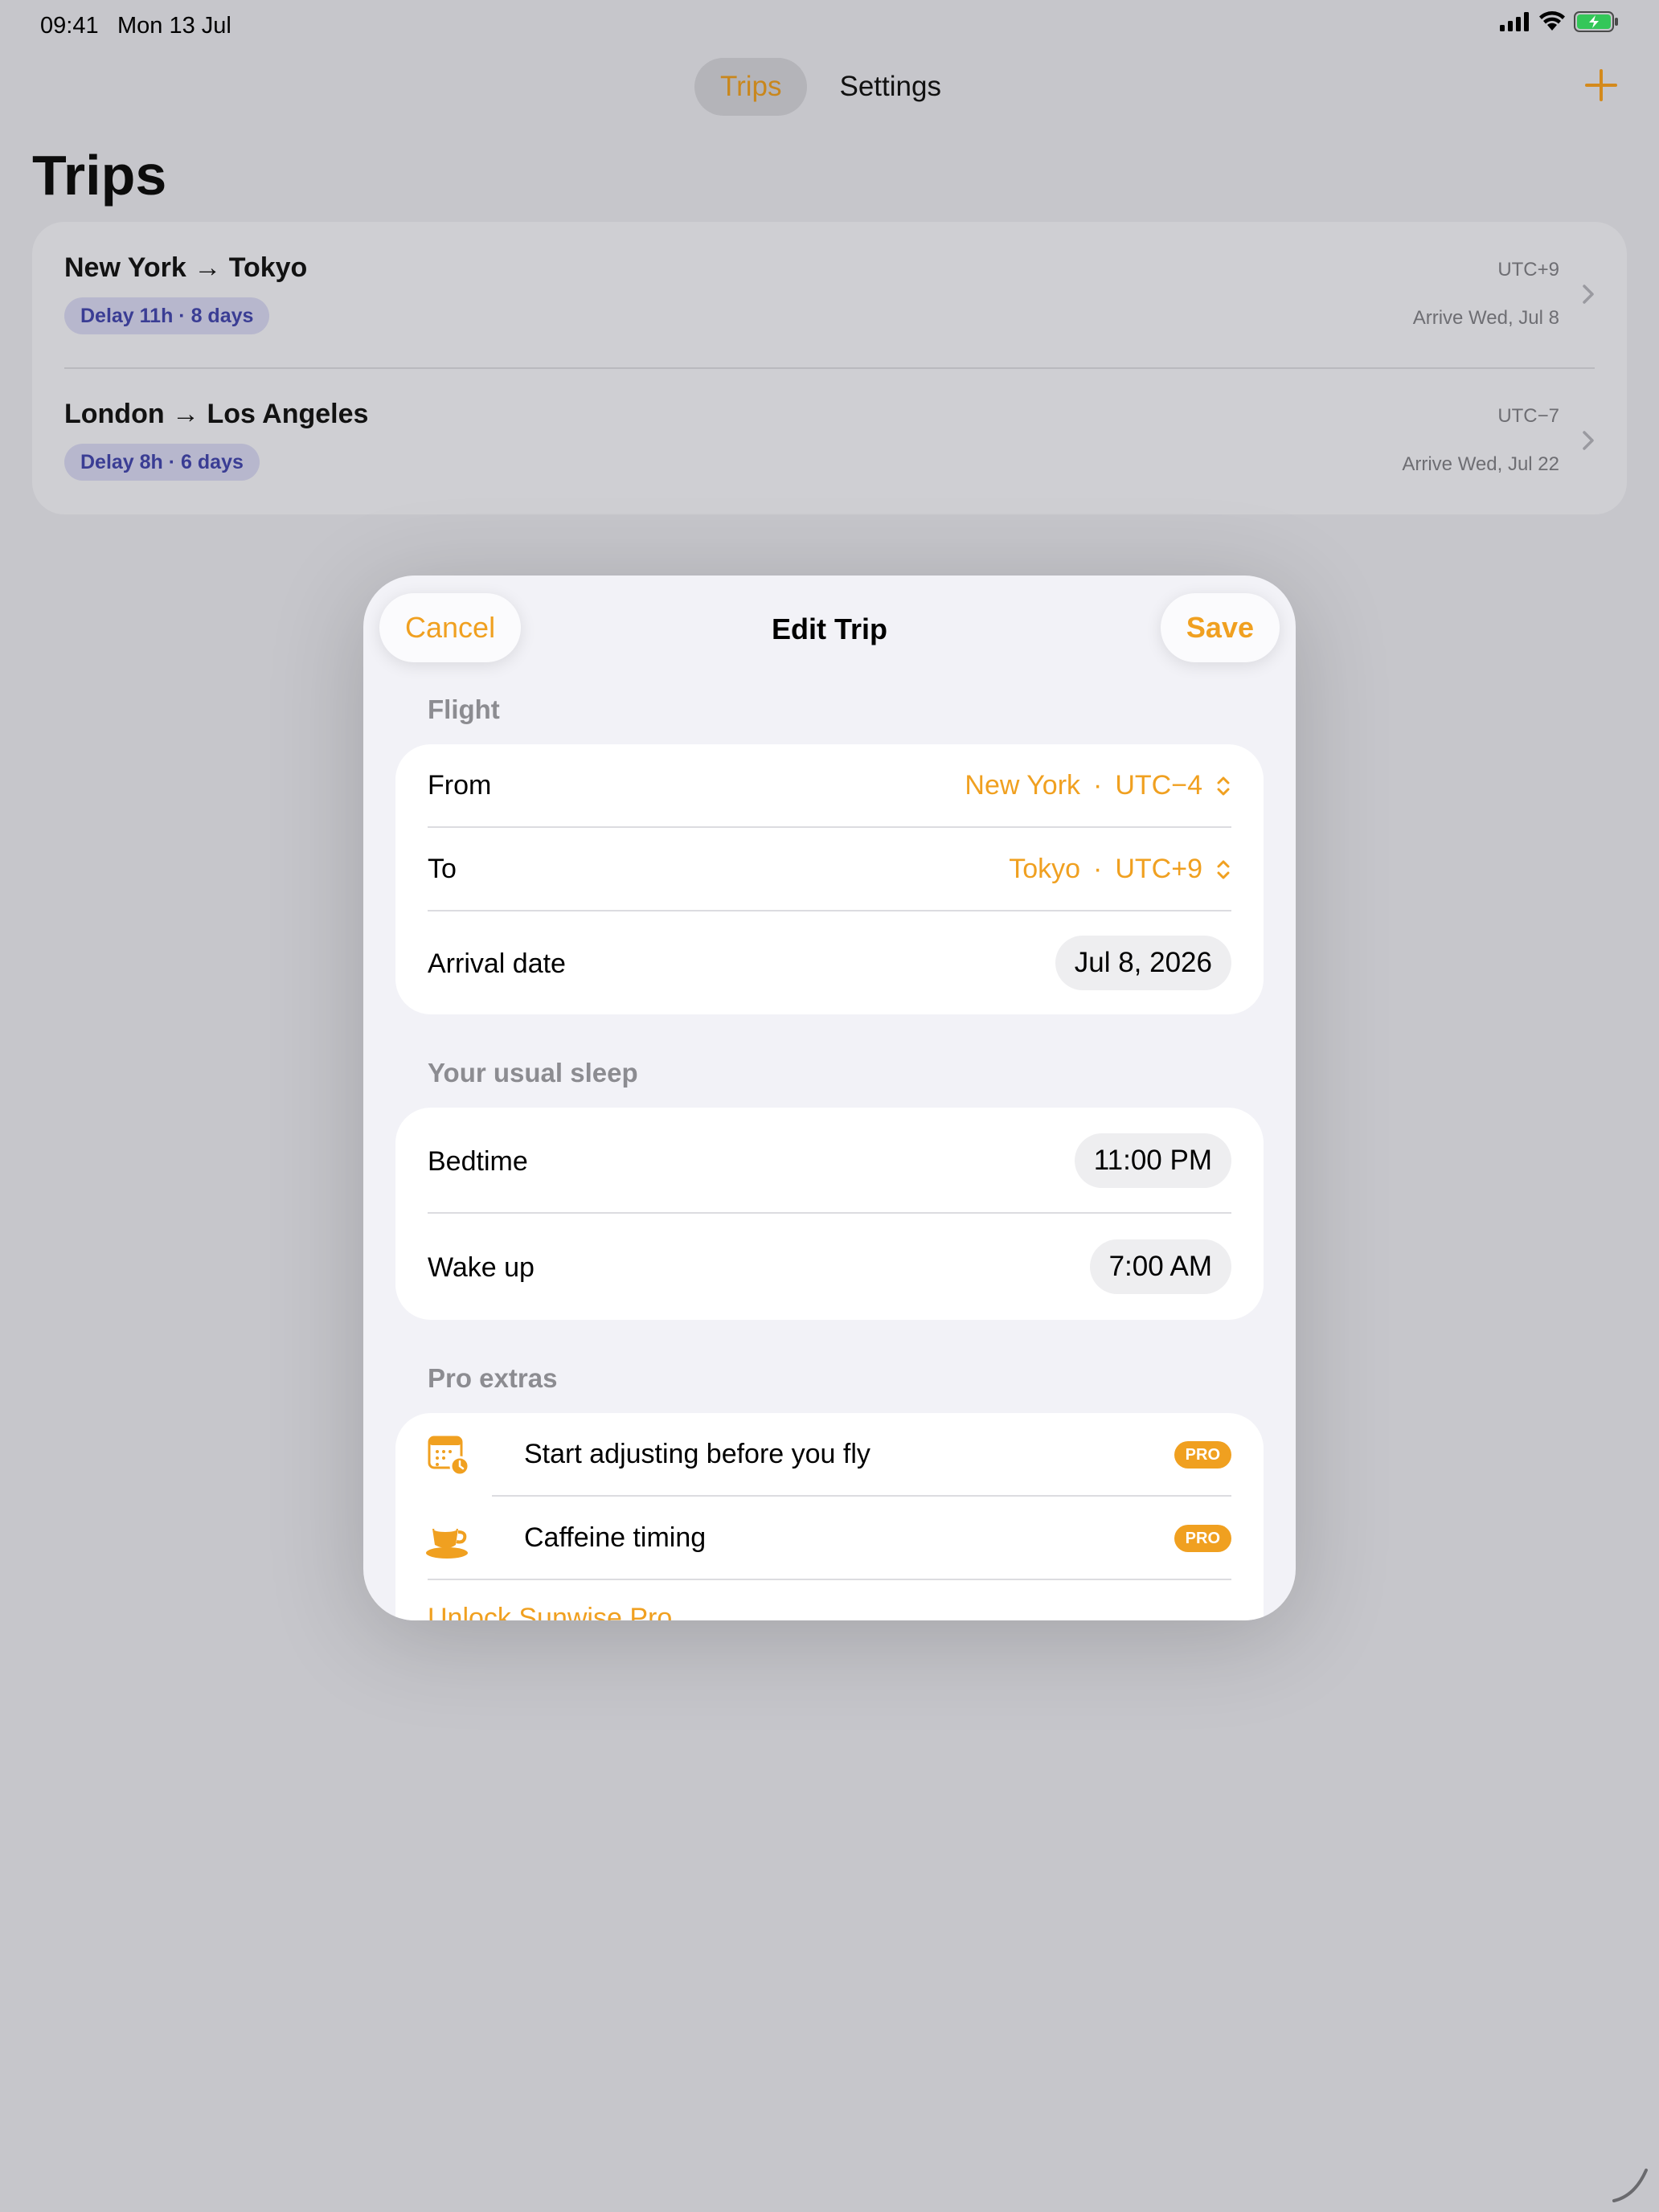 The width and height of the screenshot is (1659, 2212). What do you see at coordinates (829, 25) in the screenshot?
I see `status-bar: 09:41 Mon 13 Jul` at bounding box center [829, 25].